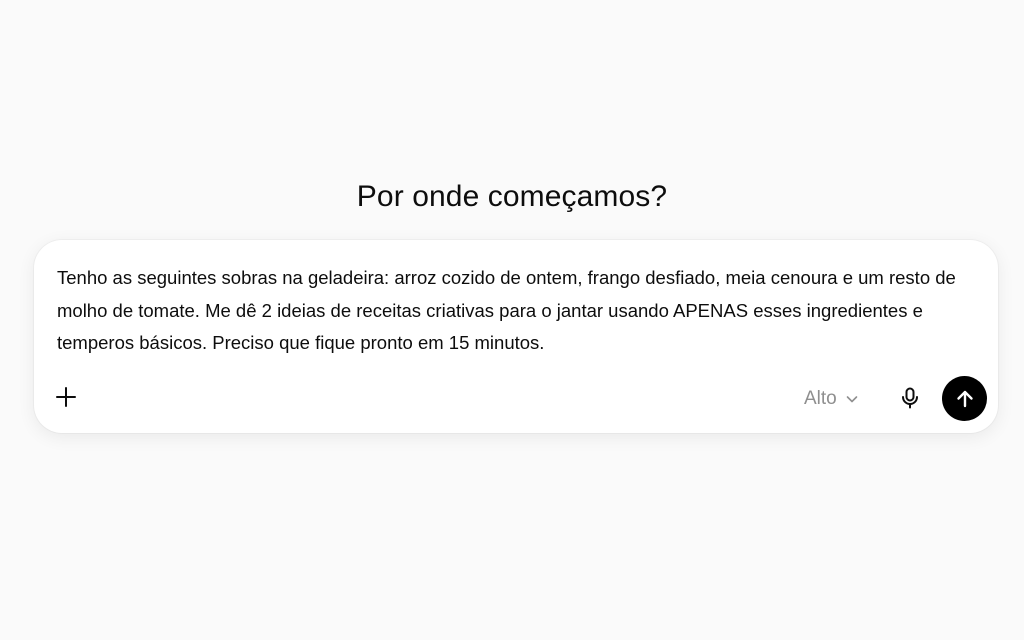  What do you see at coordinates (512, 197) in the screenshot?
I see `page-title: Por onde começamos?` at bounding box center [512, 197].